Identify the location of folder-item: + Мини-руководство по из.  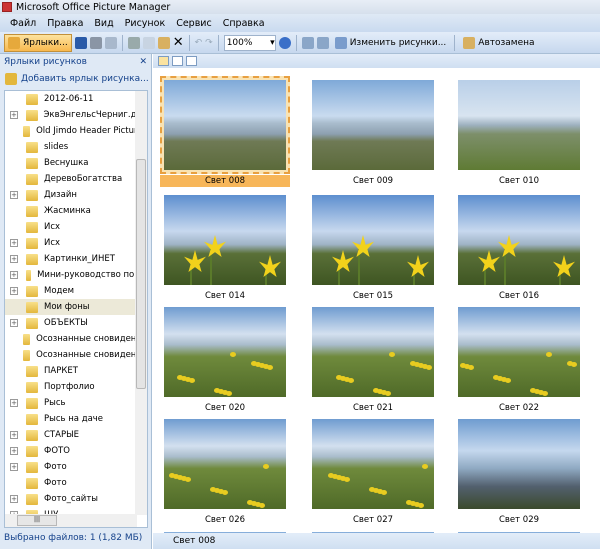
(76, 275).